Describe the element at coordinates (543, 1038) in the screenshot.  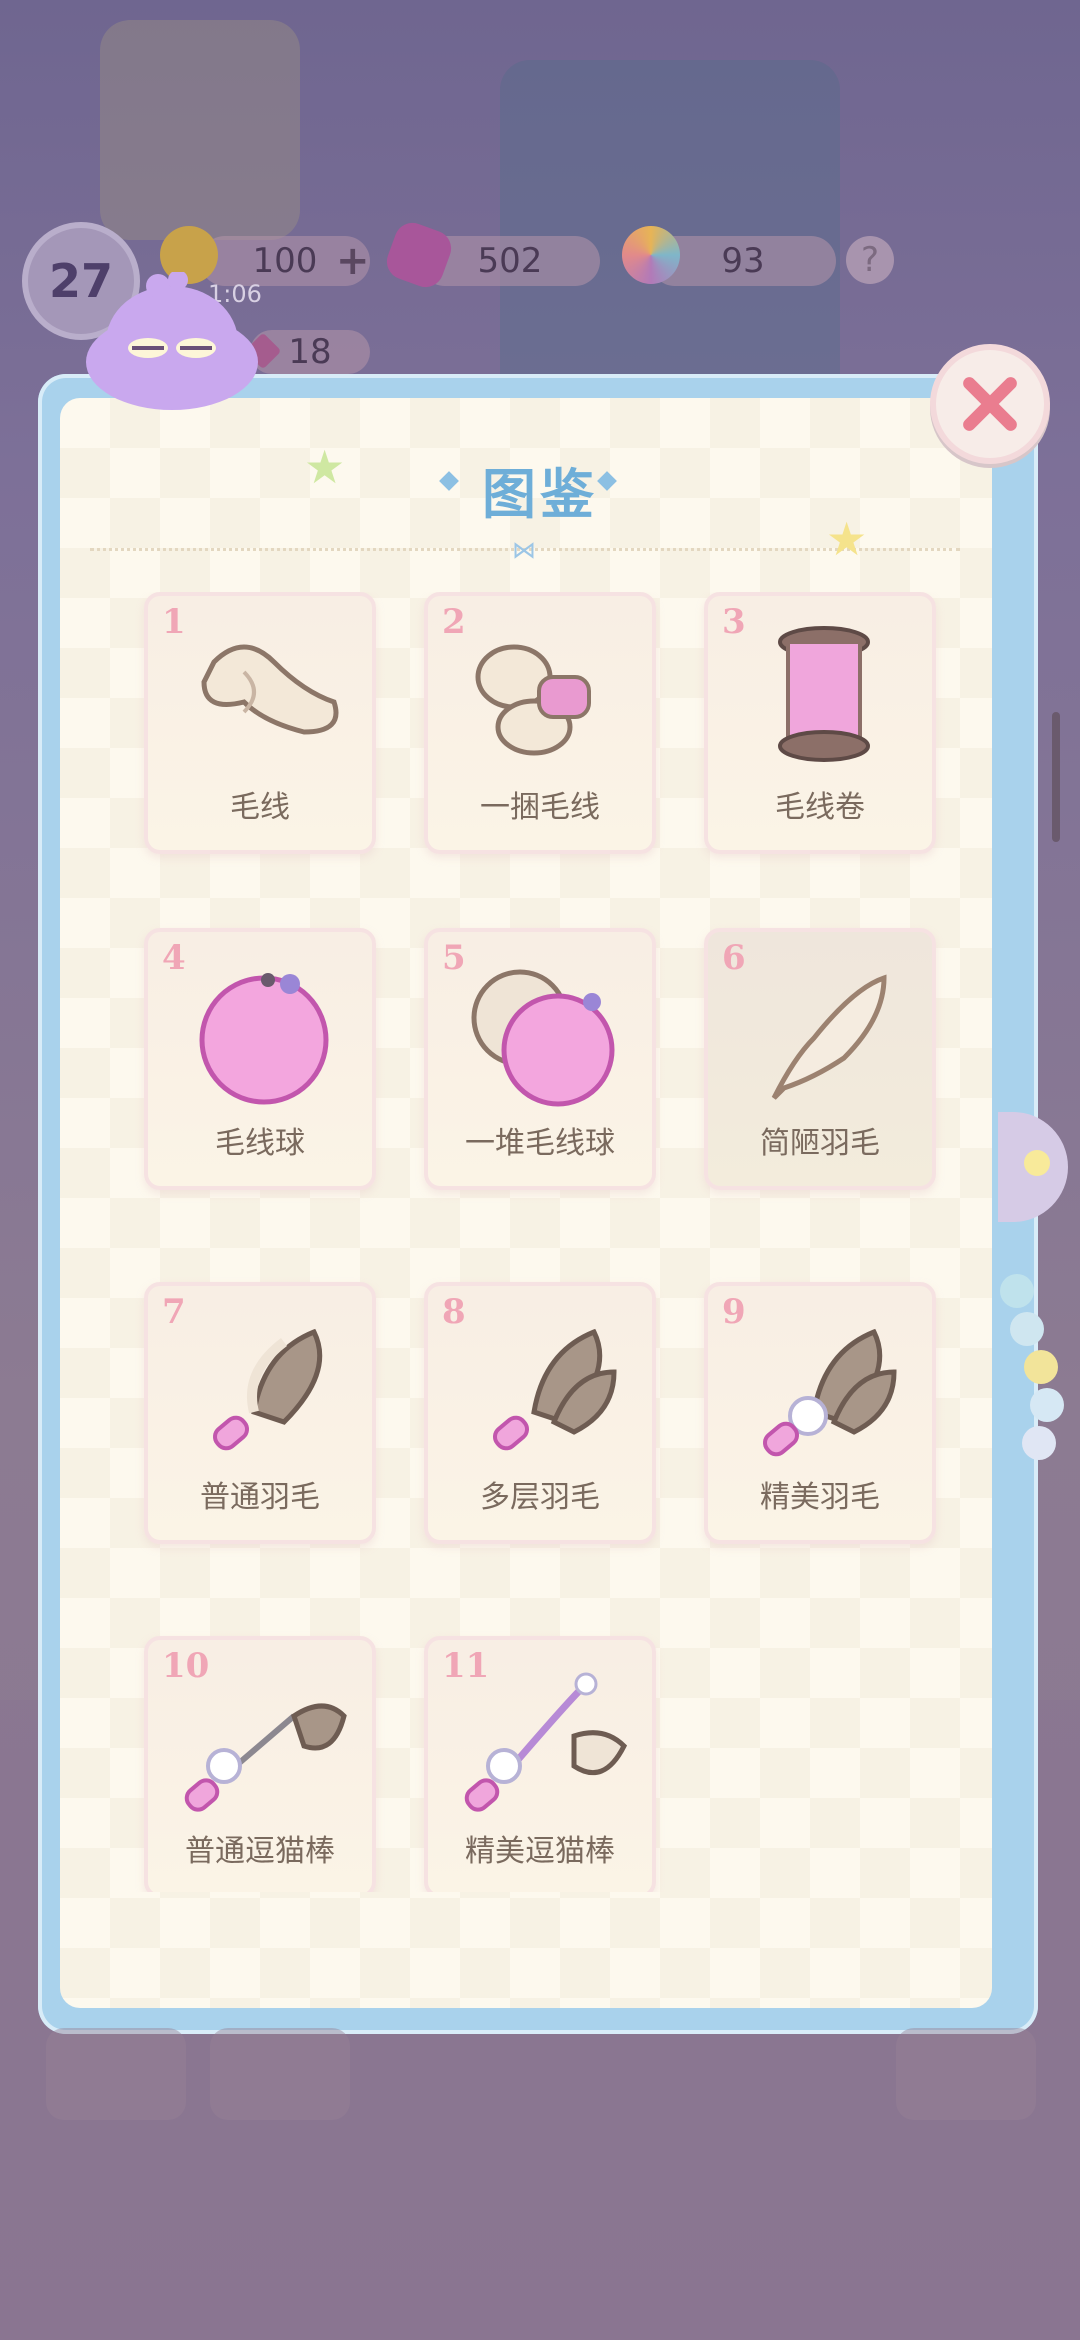
I see `yarn-balls-pile-icon` at that location.